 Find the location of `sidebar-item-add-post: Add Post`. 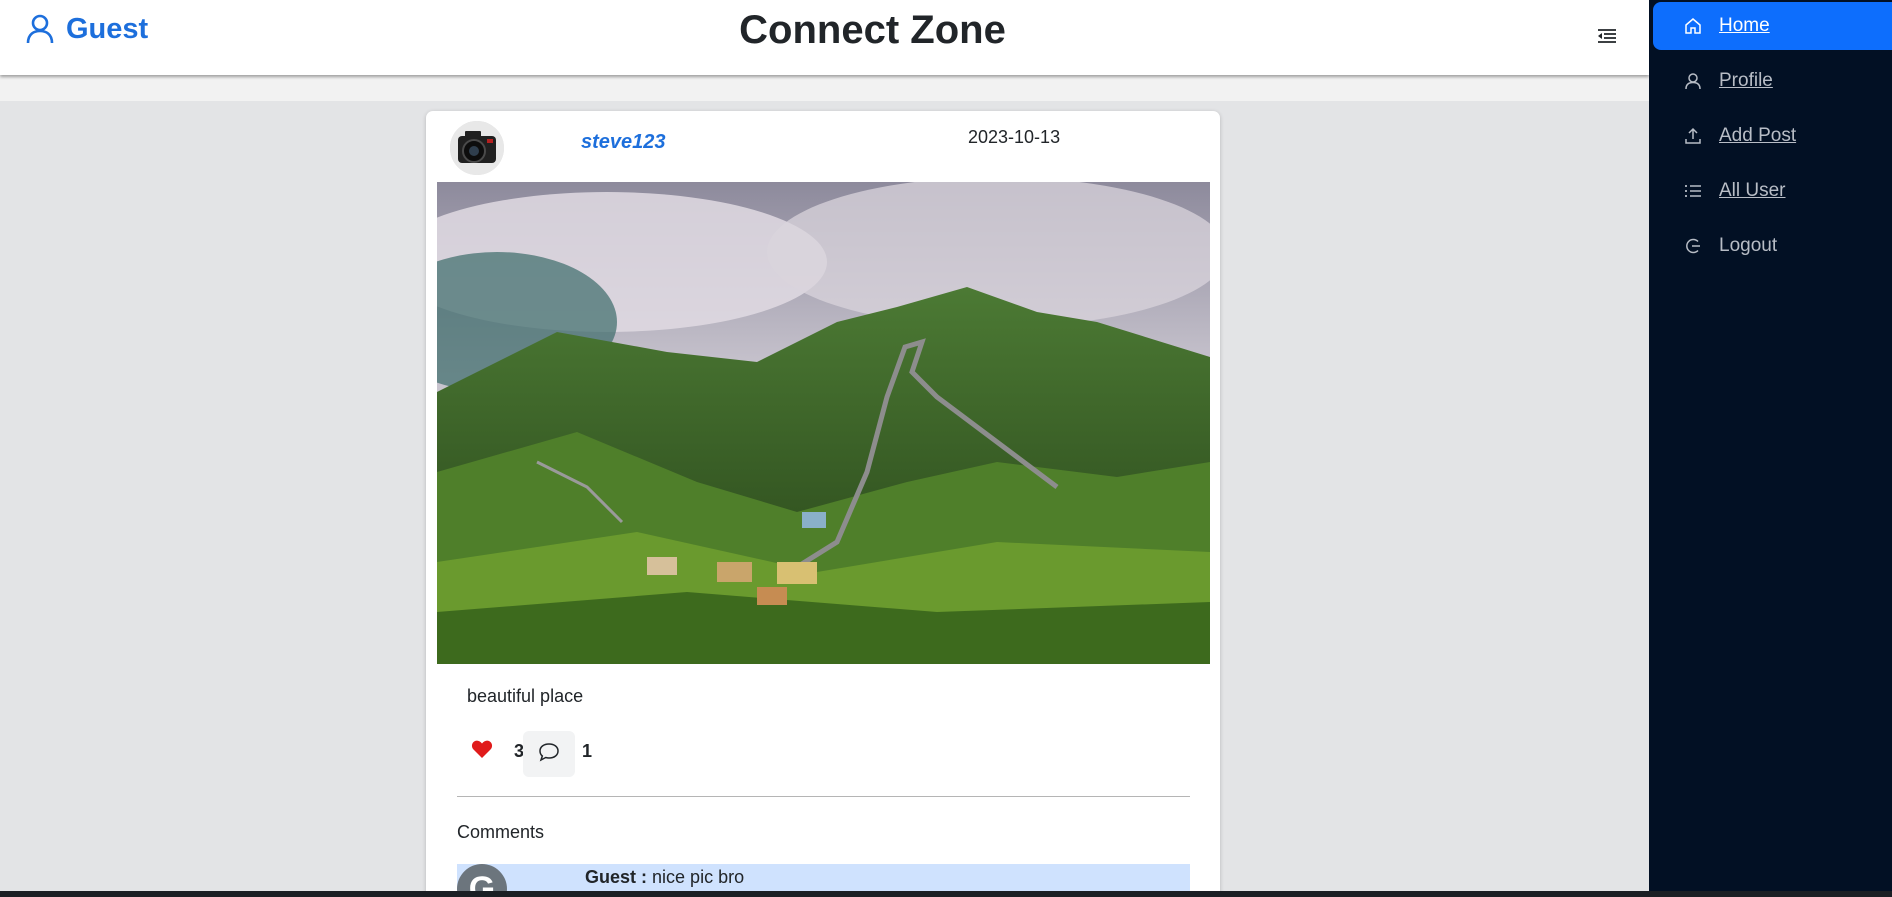

sidebar-item-add-post: Add Post is located at coordinates (1772, 136).